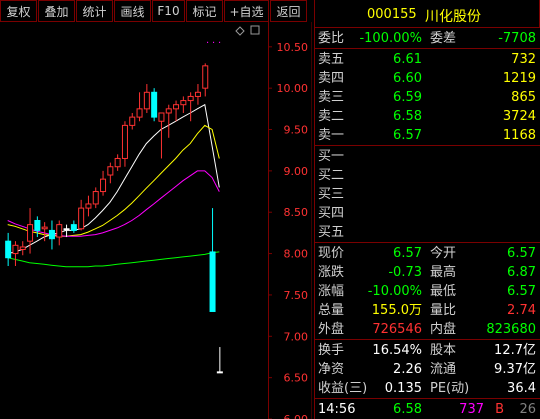 This screenshot has height=419, width=540. I want to click on stat-label: 量比, so click(443, 310).